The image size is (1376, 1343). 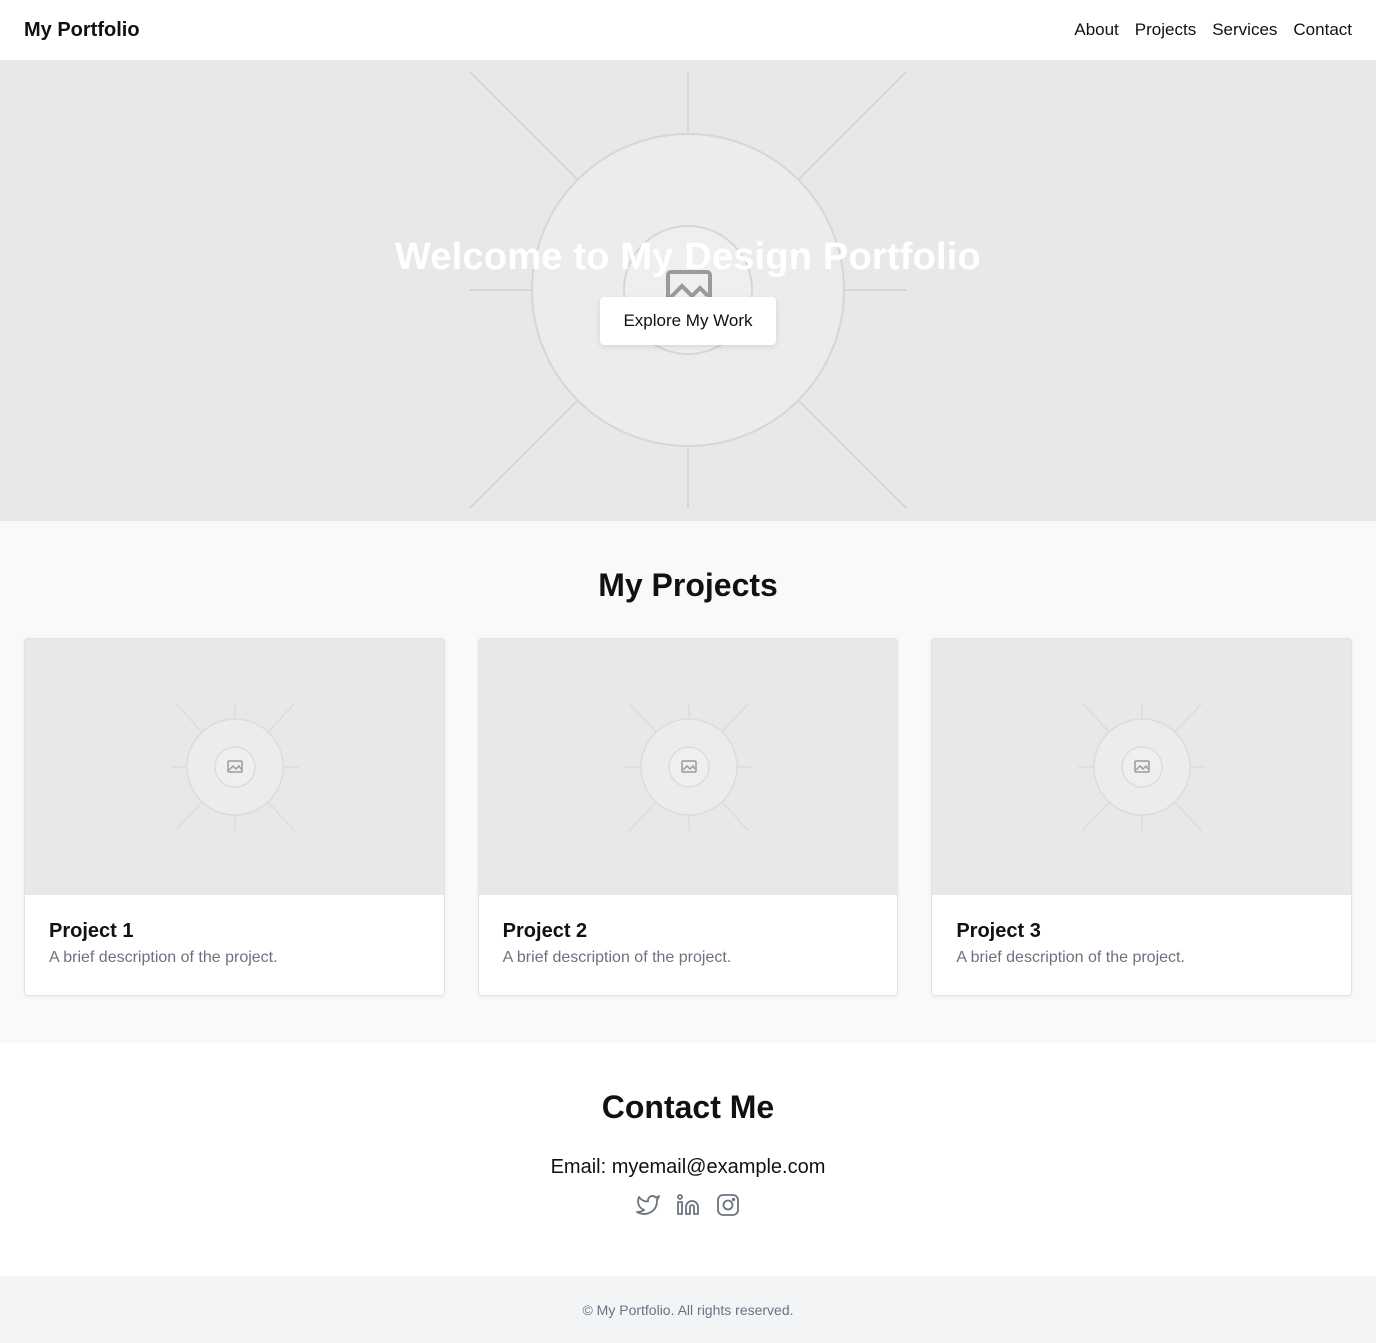 What do you see at coordinates (648, 1205) in the screenshot?
I see `twitter-icon` at bounding box center [648, 1205].